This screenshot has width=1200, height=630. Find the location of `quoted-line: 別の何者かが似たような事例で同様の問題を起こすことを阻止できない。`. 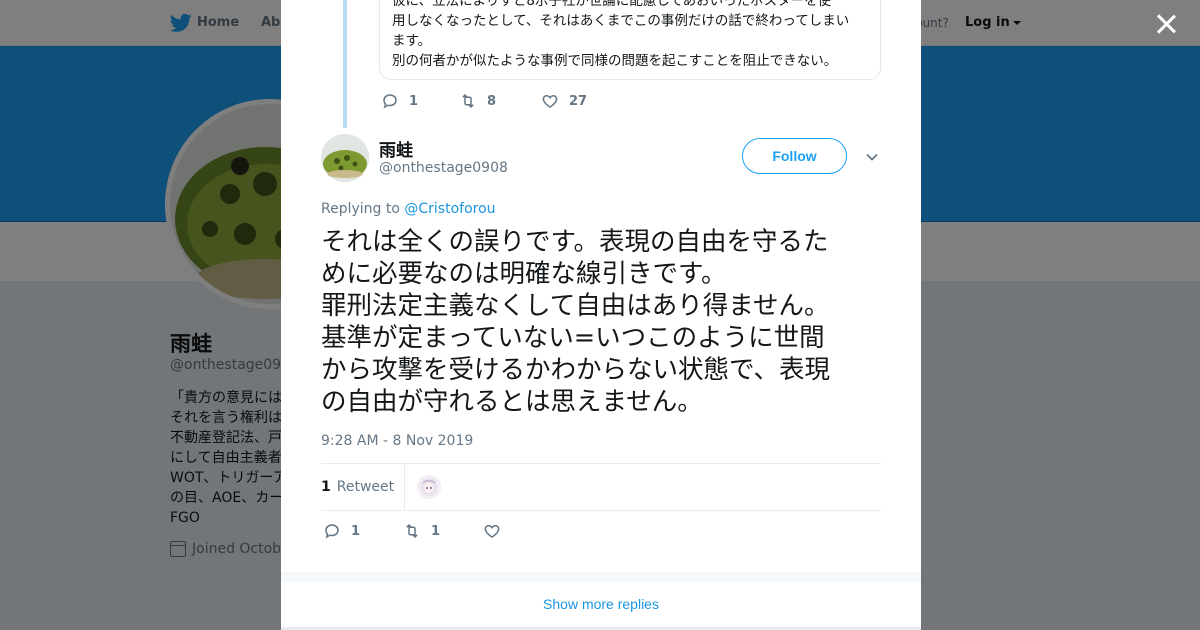

quoted-line: 別の何者かが似たような事例で同様の問題を起こすことを阻止できない。 is located at coordinates (615, 61).